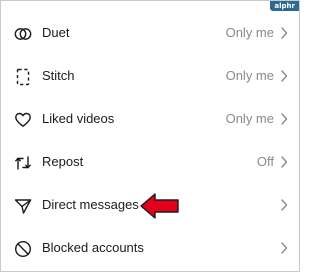 Image resolution: width=320 pixels, height=272 pixels. Describe the element at coordinates (249, 75) in the screenshot. I see `stitch-value: Only me` at that location.